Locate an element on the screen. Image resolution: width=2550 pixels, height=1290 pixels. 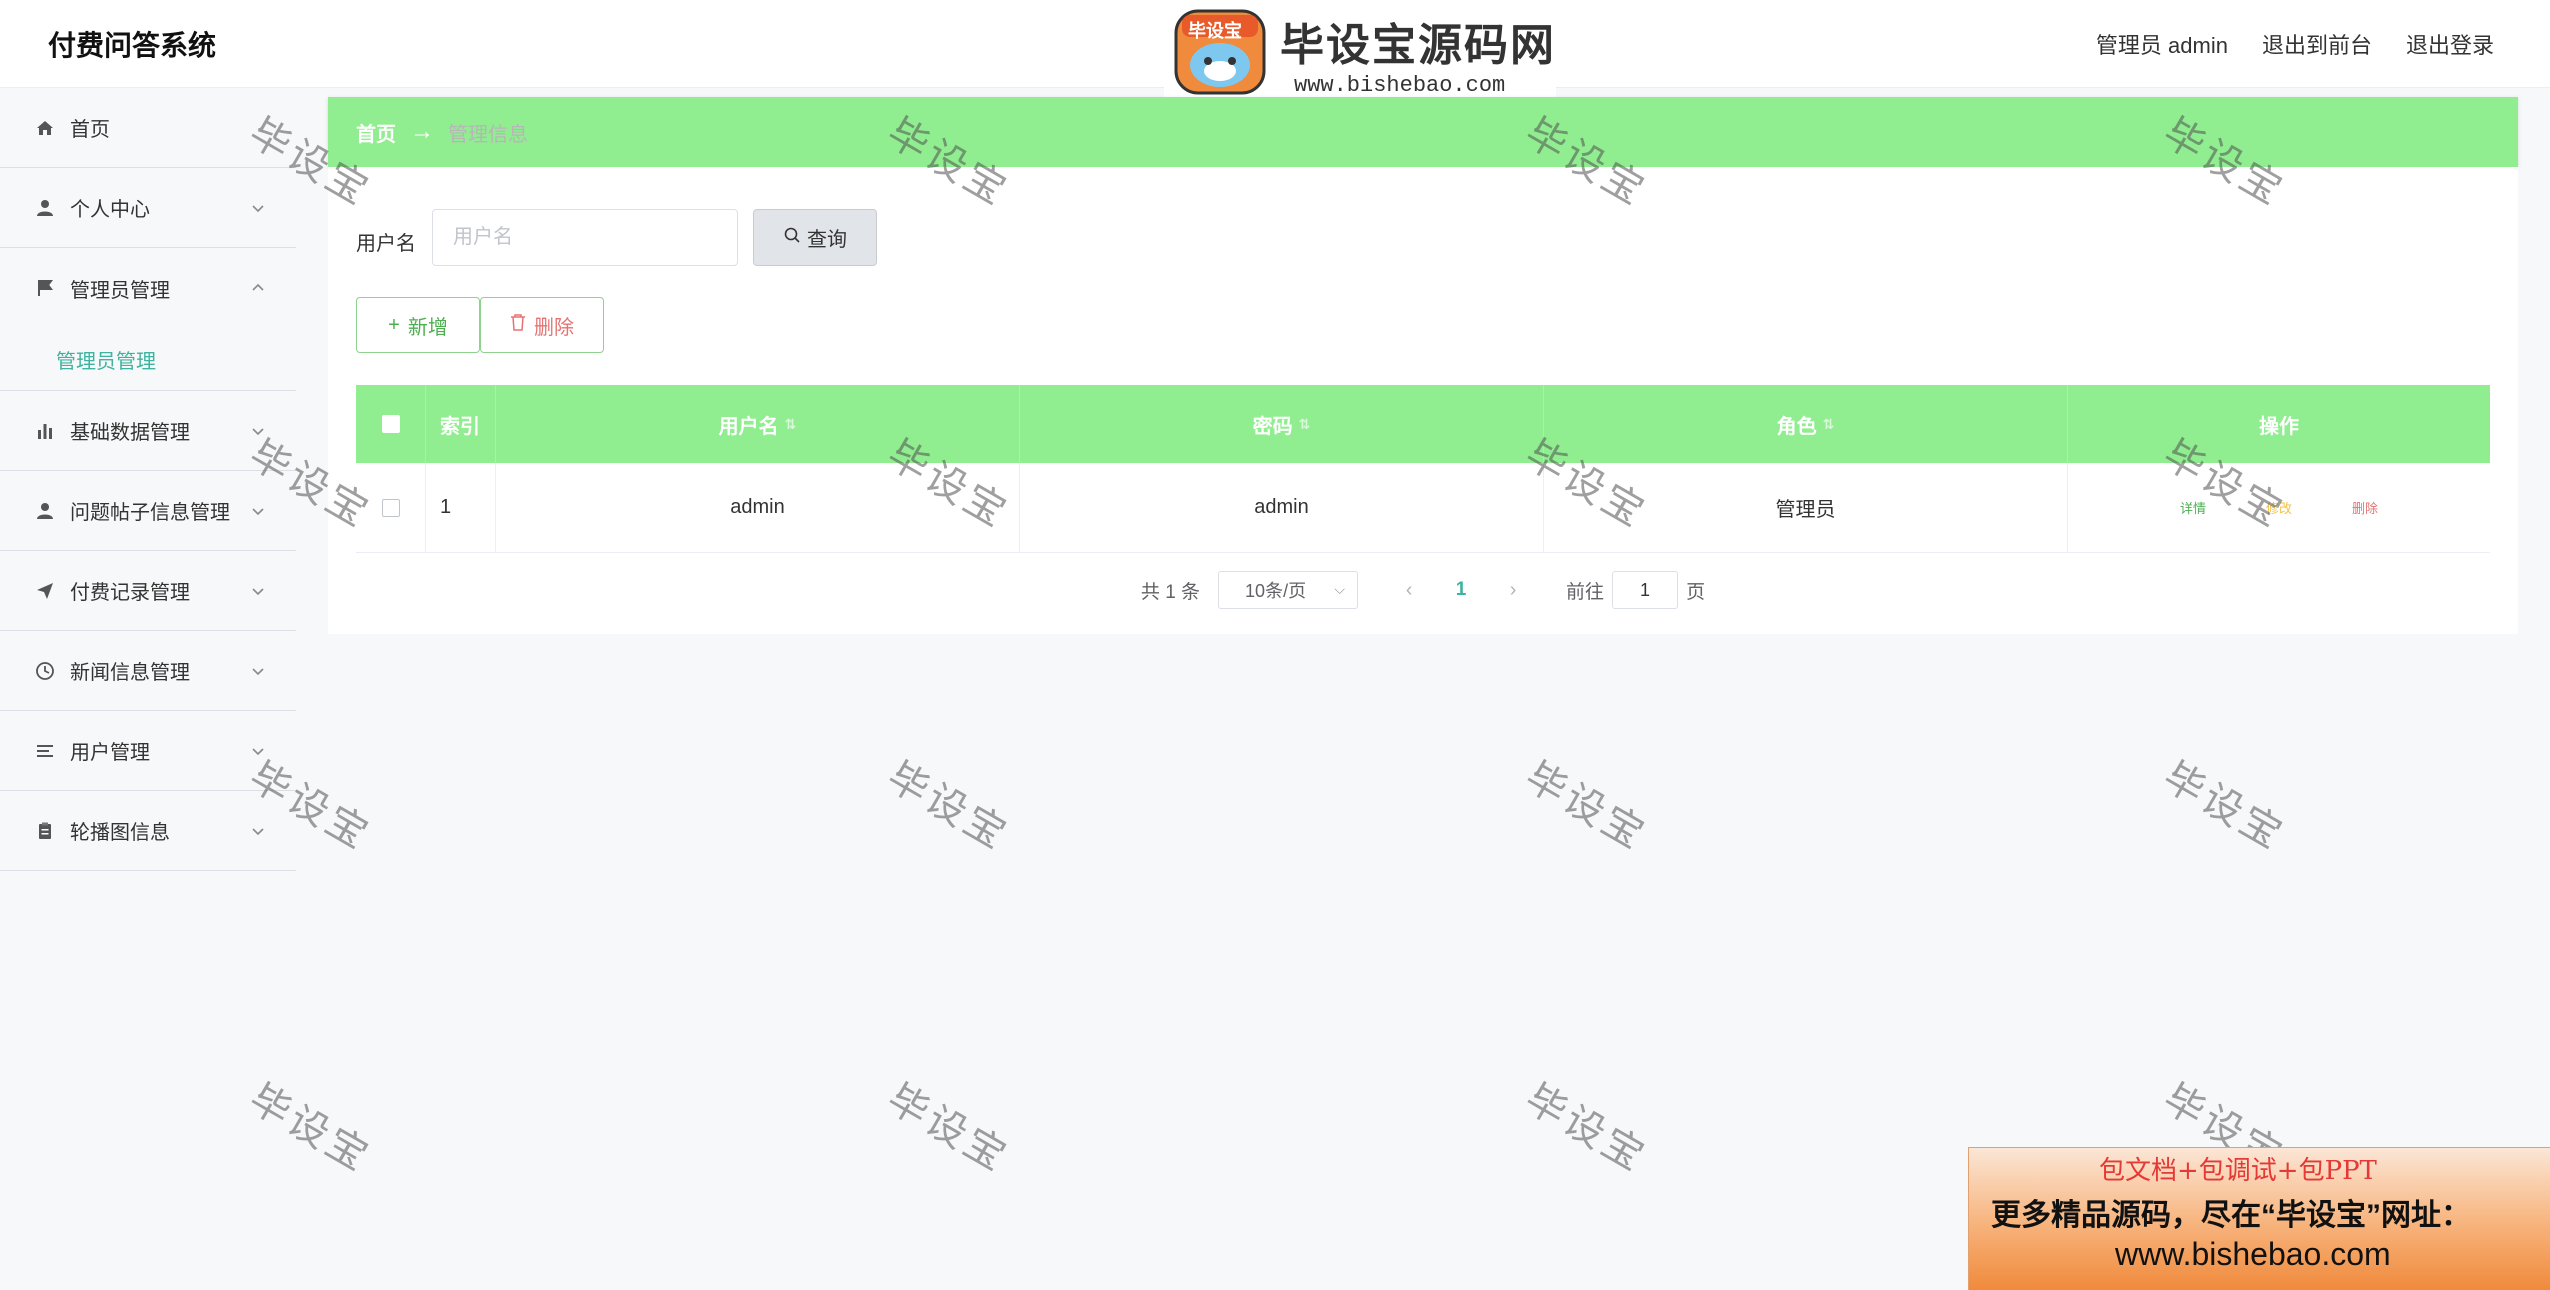
chevron-up-icon is located at coordinates (258, 288).